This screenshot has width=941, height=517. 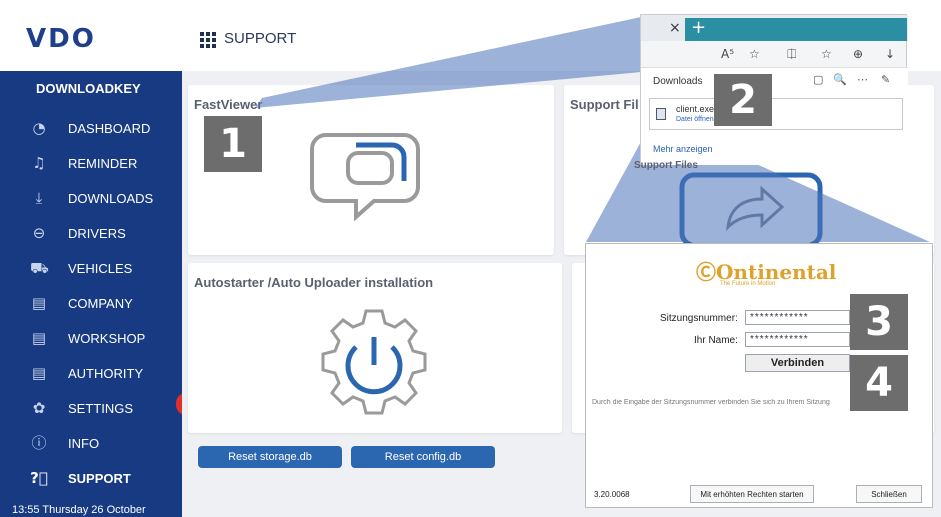 I want to click on sidebar-item-label: DOWNLOADS, so click(x=111, y=198).